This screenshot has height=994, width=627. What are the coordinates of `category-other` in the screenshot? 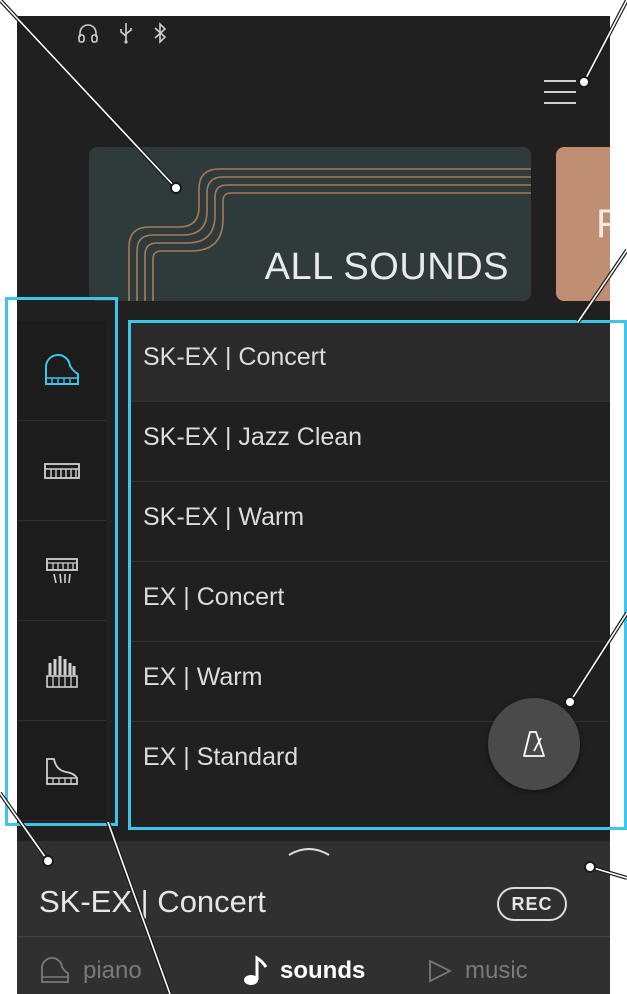 It's located at (61, 771).